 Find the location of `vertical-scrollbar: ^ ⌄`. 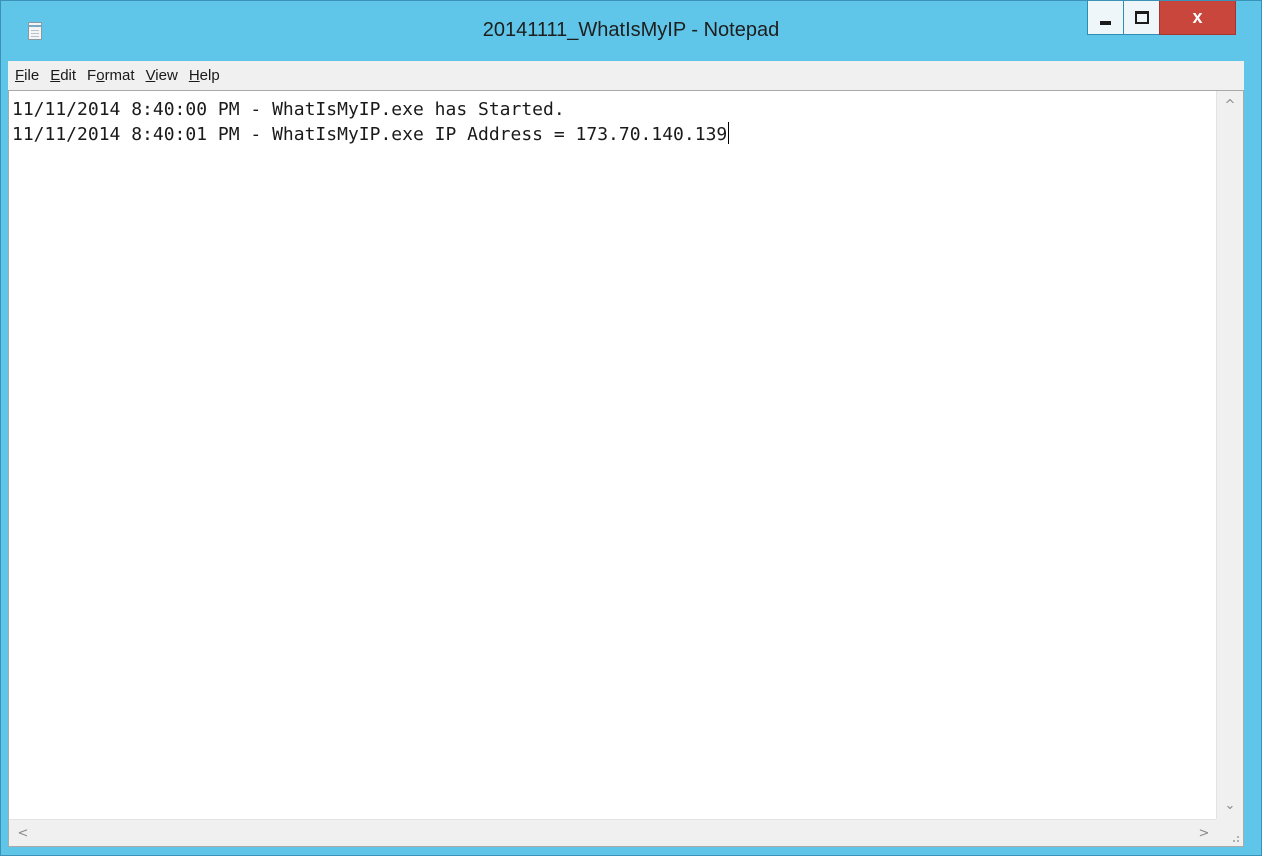

vertical-scrollbar: ^ ⌄ is located at coordinates (1229, 455).